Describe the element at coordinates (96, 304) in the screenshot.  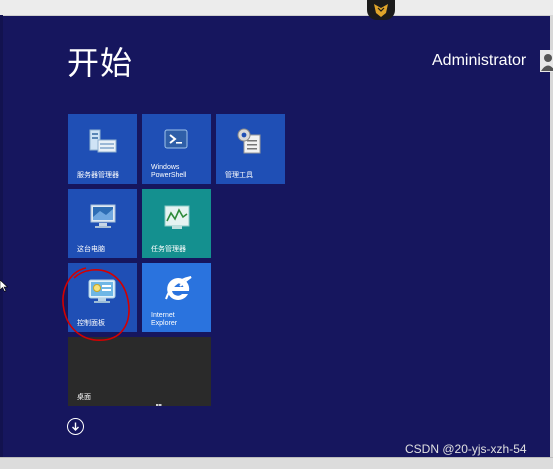
I see `red-annotation-circle` at that location.